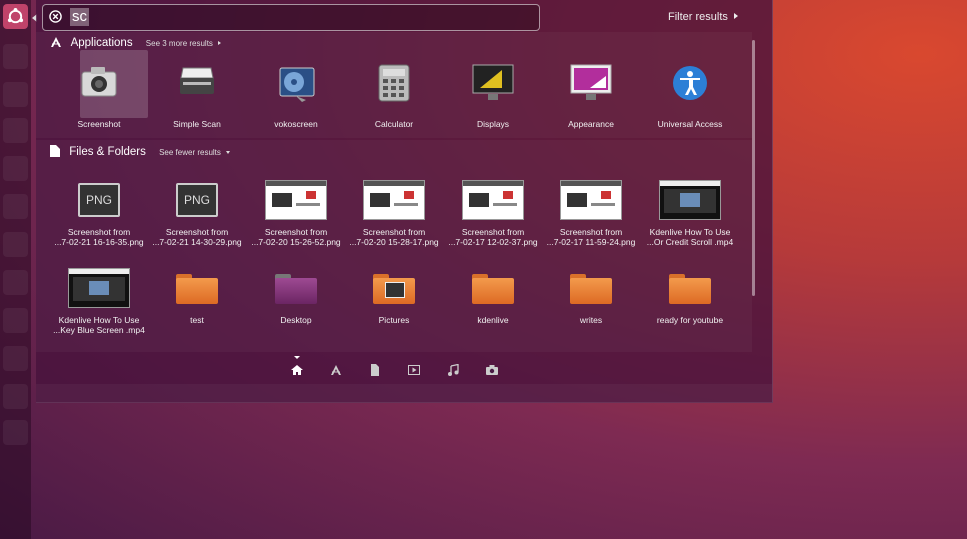 This screenshot has width=967, height=539. What do you see at coordinates (394, 320) in the screenshot?
I see `file-result-name: Pictures` at bounding box center [394, 320].